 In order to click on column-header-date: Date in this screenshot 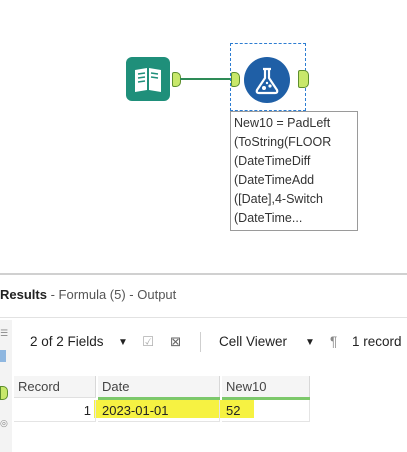, I will do `click(159, 387)`.